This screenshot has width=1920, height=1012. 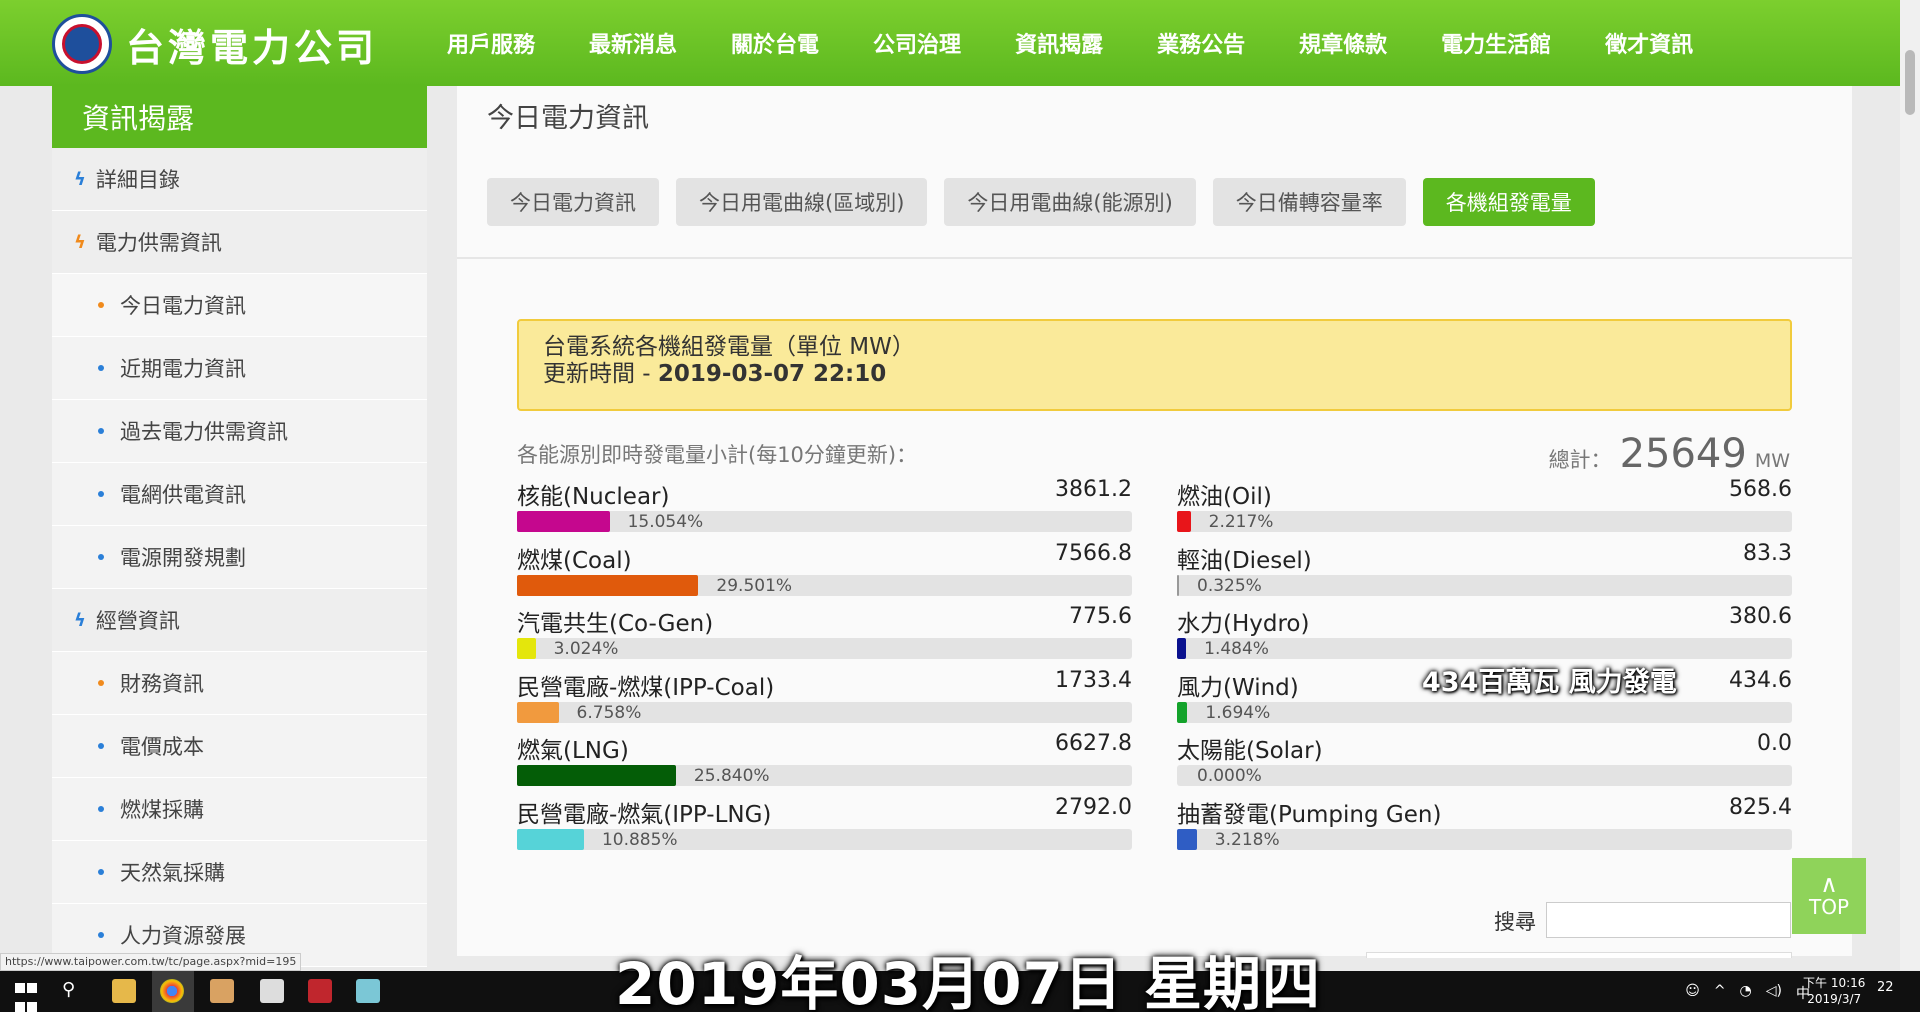 I want to click on progress-track: 10.885%, so click(x=824, y=839).